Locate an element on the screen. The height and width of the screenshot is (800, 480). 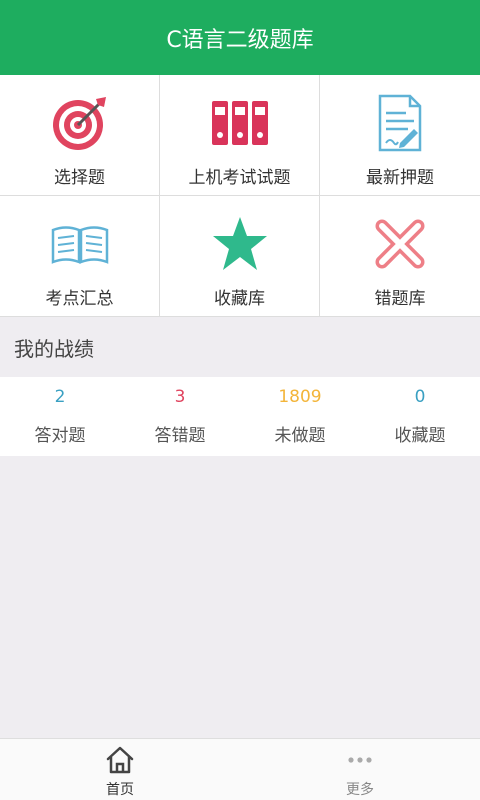
menu-item-exam: 上机考试试题 is located at coordinates (240, 135).